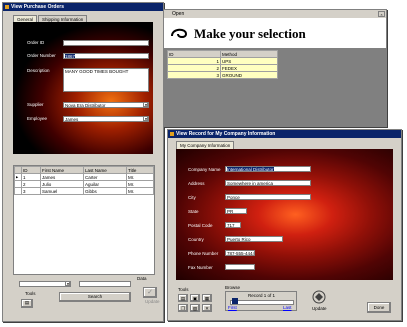 The width and height of the screenshot is (407, 327). Describe the element at coordinates (194, 68) in the screenshot. I see `method-id: 2` at that location.